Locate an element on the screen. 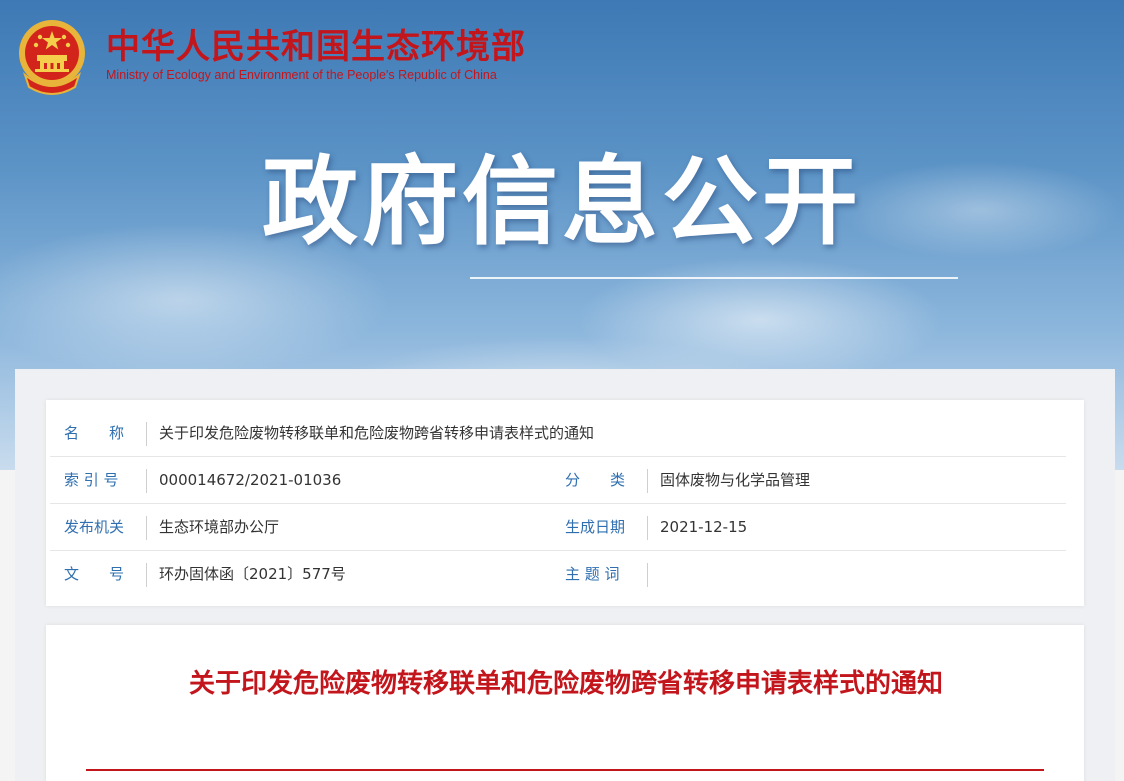 Image resolution: width=1124 pixels, height=781 pixels. name-value: 关于印发危险废物转移联单和危险废物跨省转移申请表样式的通知 is located at coordinates (377, 433).